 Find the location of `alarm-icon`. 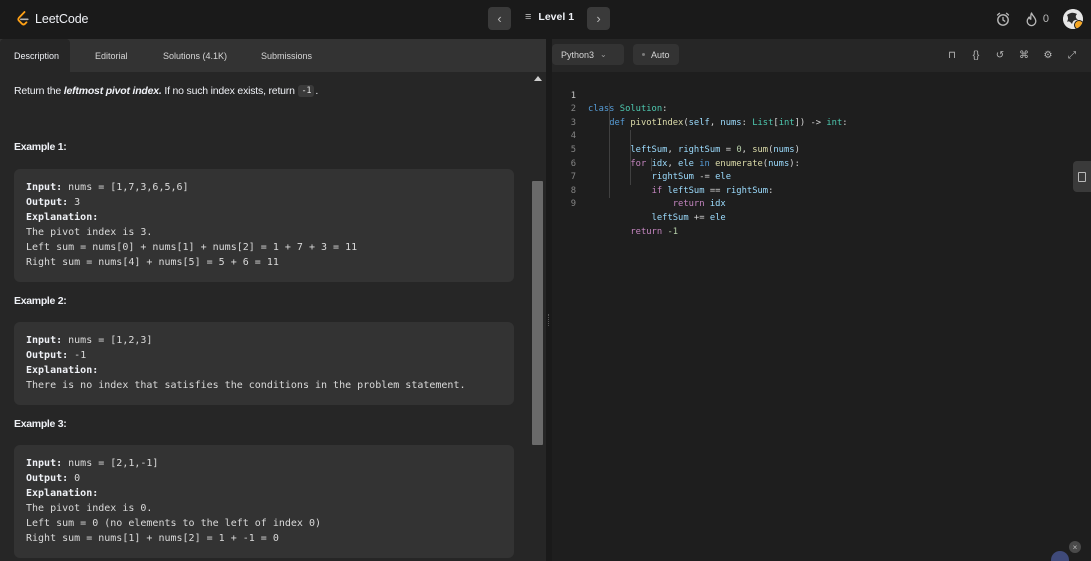

alarm-icon is located at coordinates (1003, 19).